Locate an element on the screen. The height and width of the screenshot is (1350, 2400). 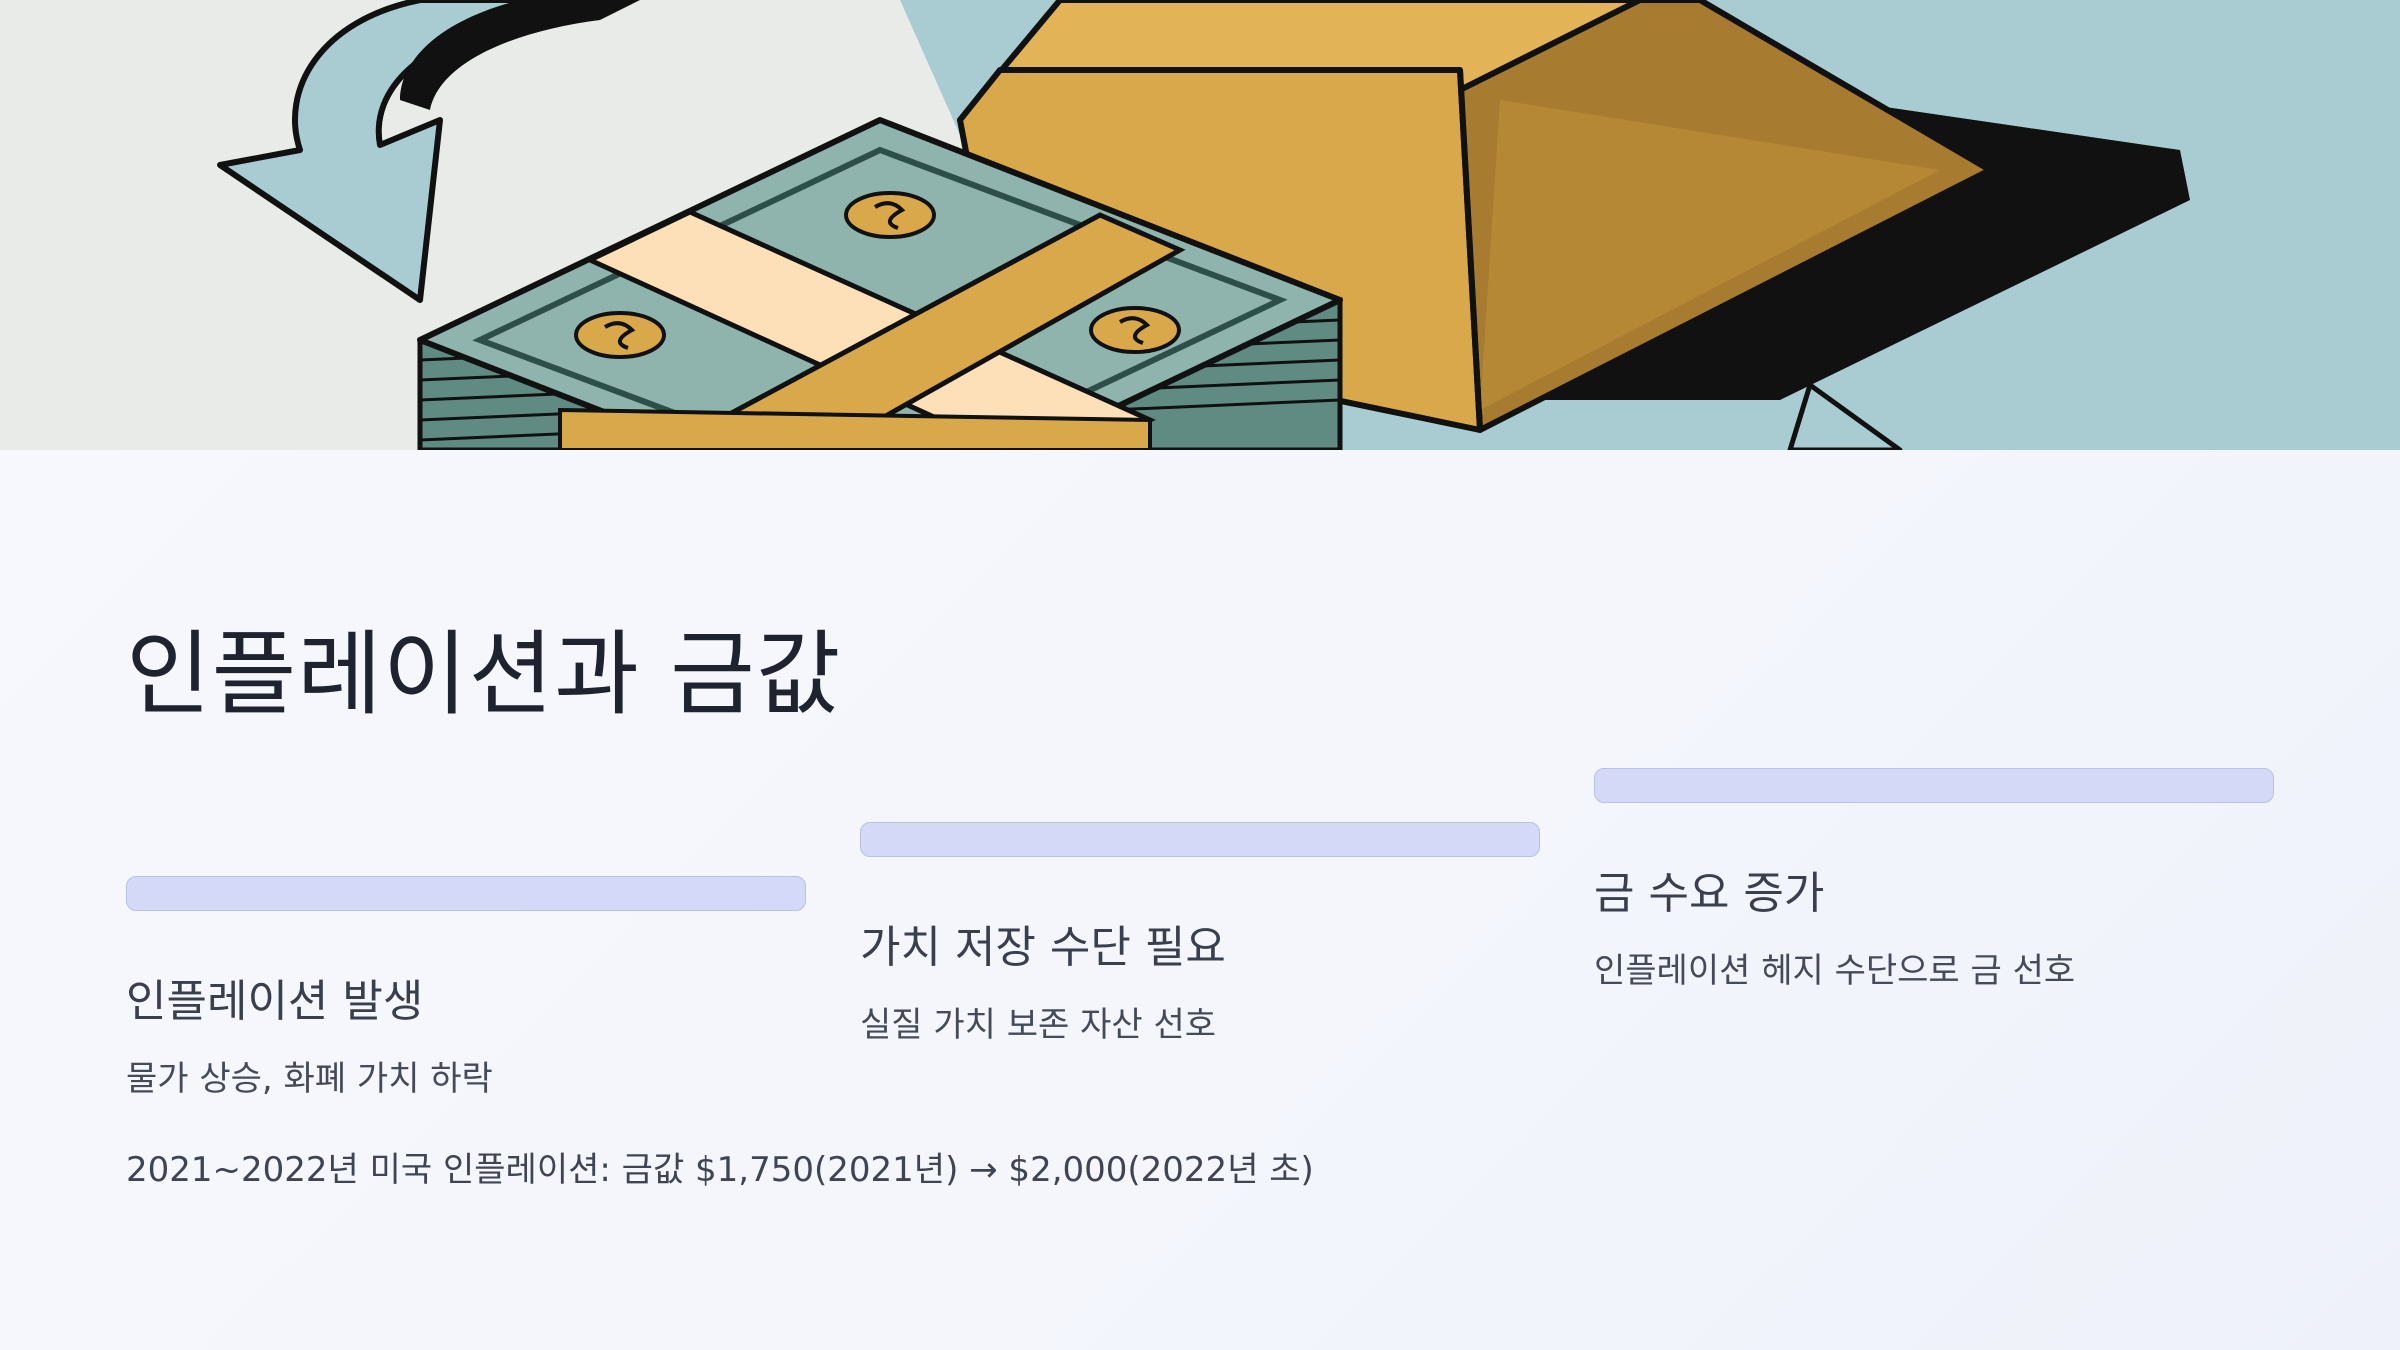
step-1: 인플레이션 발생 물가 상승, 화폐 가치 하락 is located at coordinates (466, 988).